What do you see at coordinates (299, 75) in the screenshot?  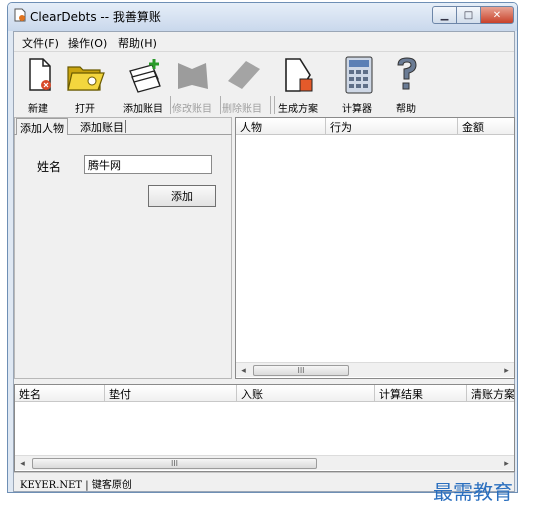 I see `generate-plan-icon` at bounding box center [299, 75].